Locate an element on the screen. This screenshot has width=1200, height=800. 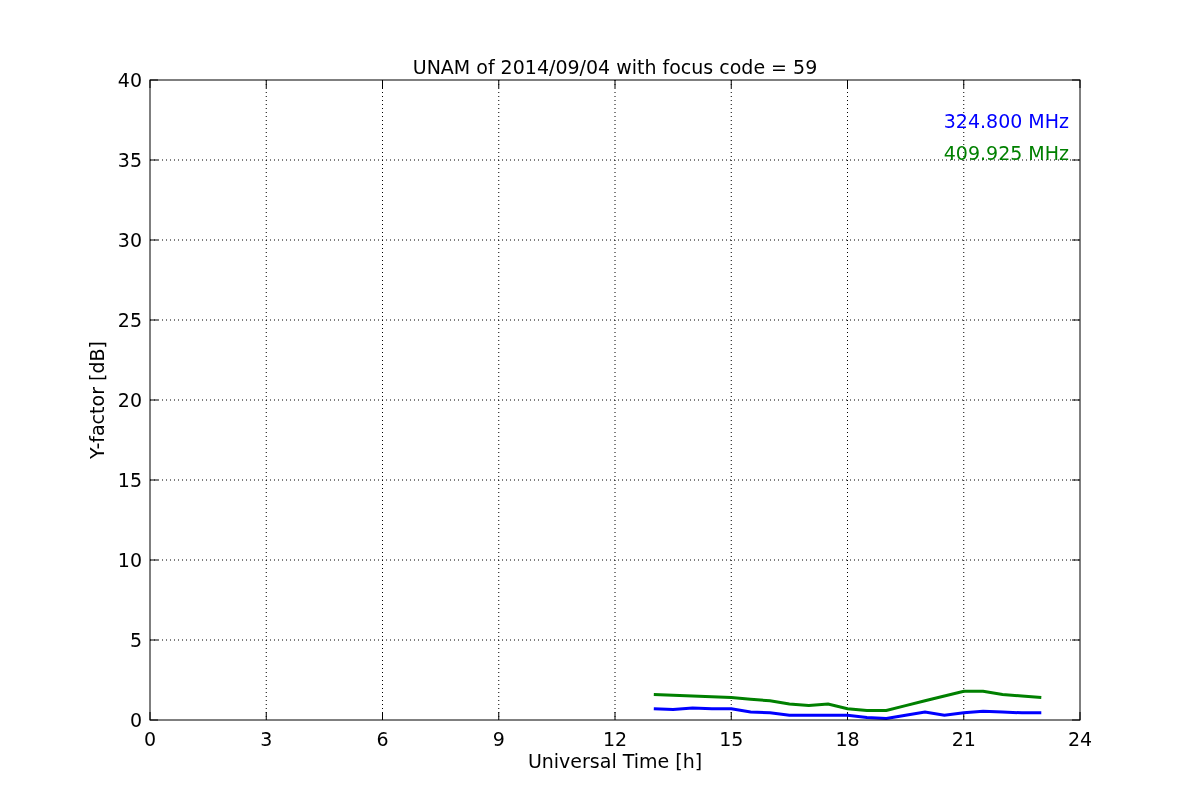
y-tick-label: 10 is located at coordinates (129, 560).